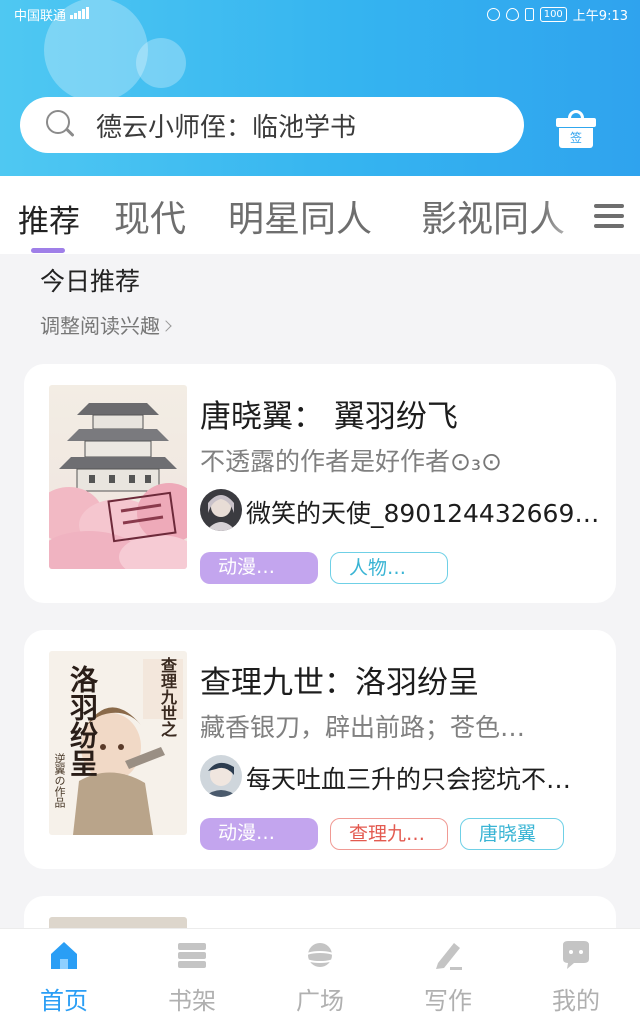  I want to click on adjust-interests-label: 调整阅读兴趣, so click(100, 326).